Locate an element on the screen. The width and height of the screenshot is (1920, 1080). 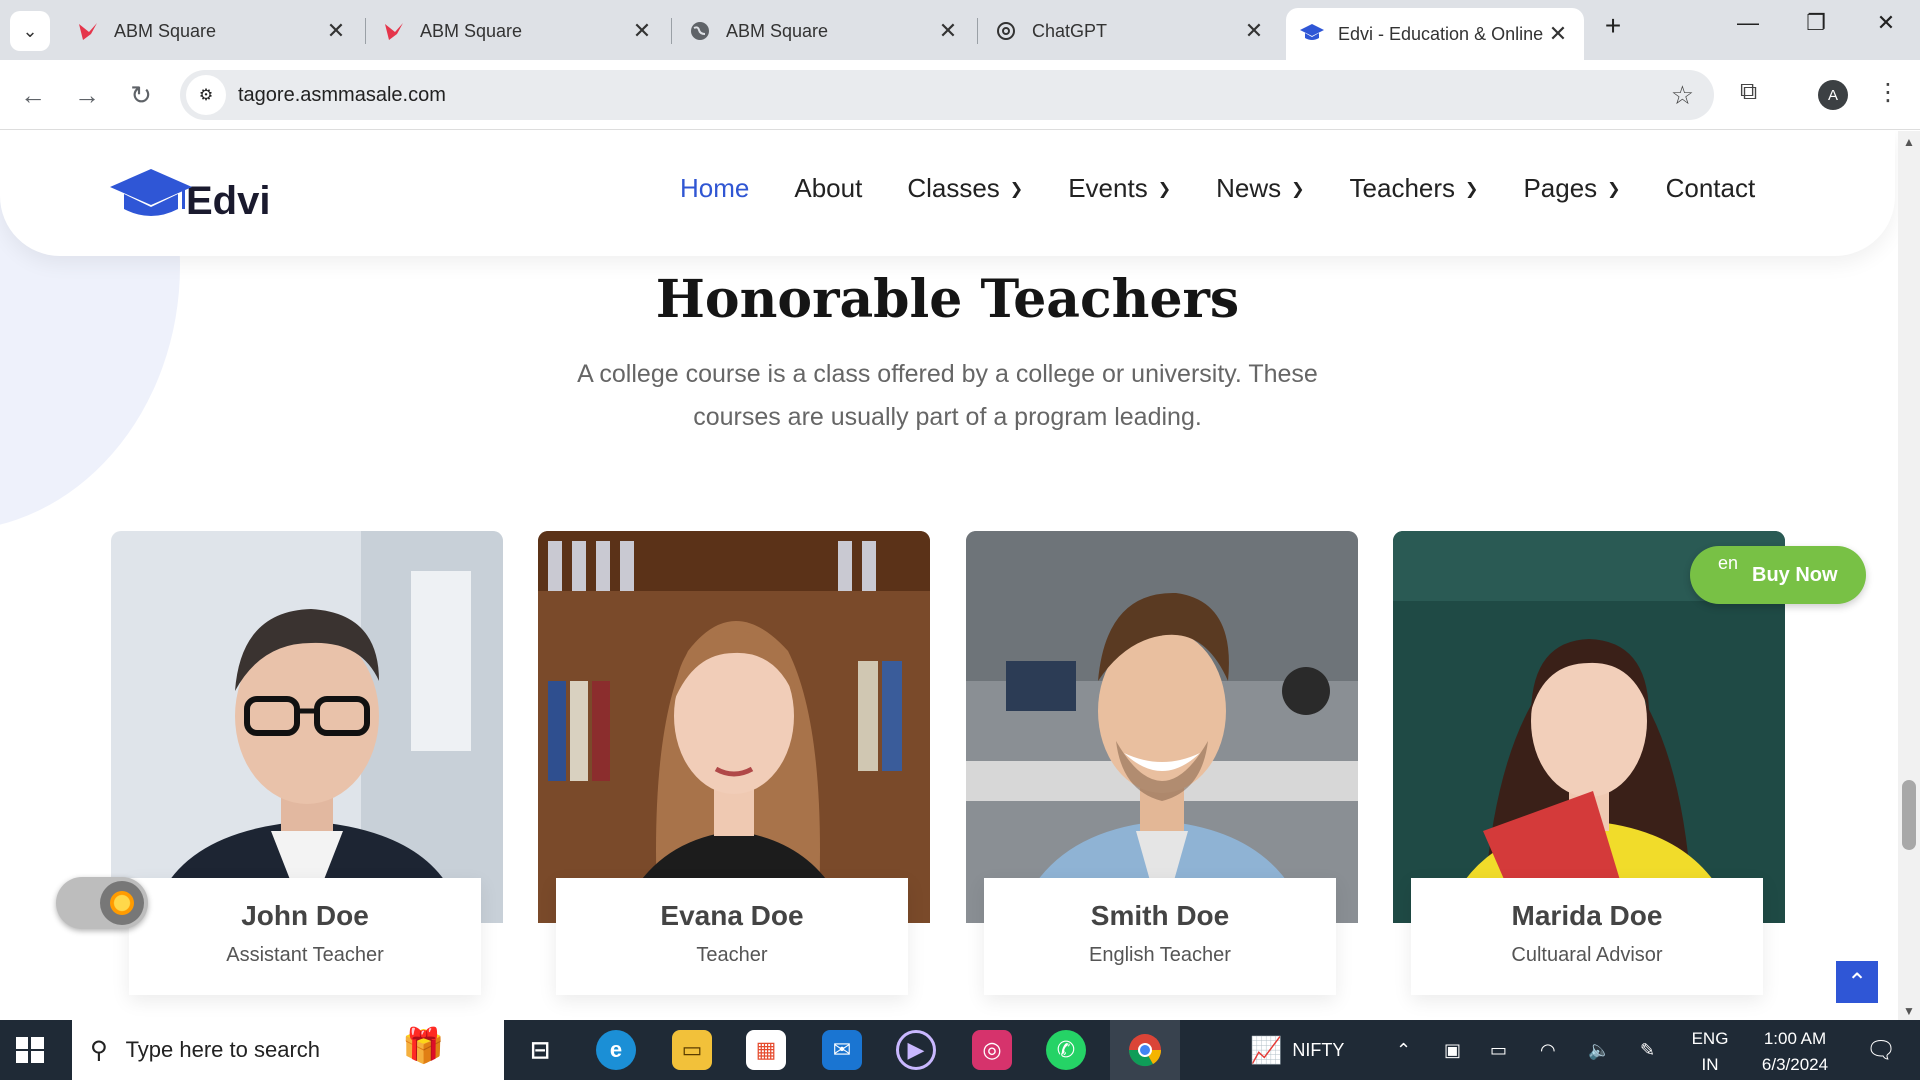
search-highlight-icon: 🎁 is located at coordinates (423, 1046).